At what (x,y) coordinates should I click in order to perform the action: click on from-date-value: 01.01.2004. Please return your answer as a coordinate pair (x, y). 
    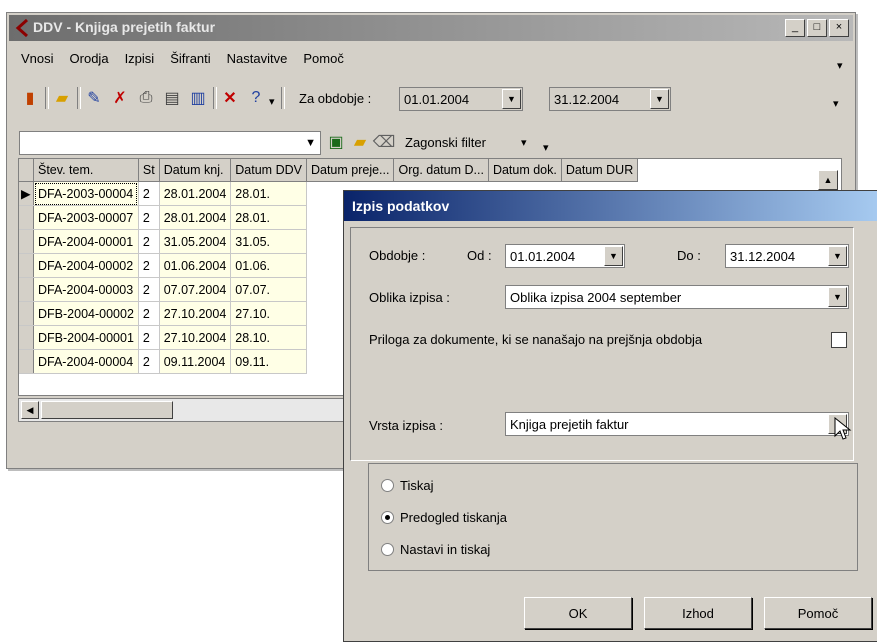
    Looking at the image, I should click on (555, 256).